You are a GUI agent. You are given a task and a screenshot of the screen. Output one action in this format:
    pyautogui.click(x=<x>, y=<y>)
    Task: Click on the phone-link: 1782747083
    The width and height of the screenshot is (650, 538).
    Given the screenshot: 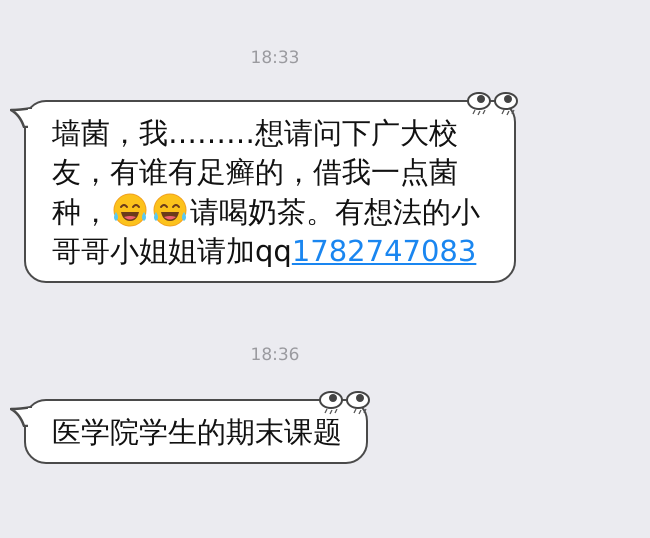 What is the action you would take?
    pyautogui.click(x=384, y=251)
    